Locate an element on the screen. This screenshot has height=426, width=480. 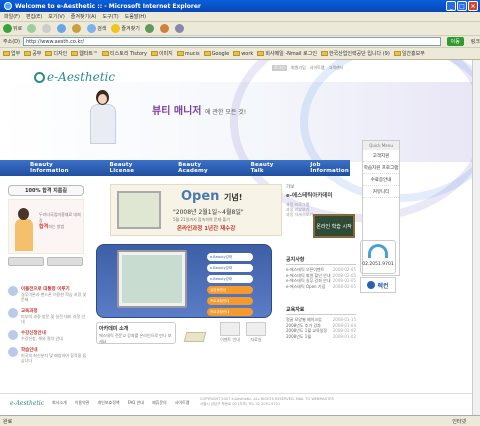
link-label: 티스토리 Tistory is located at coordinates (128, 54).